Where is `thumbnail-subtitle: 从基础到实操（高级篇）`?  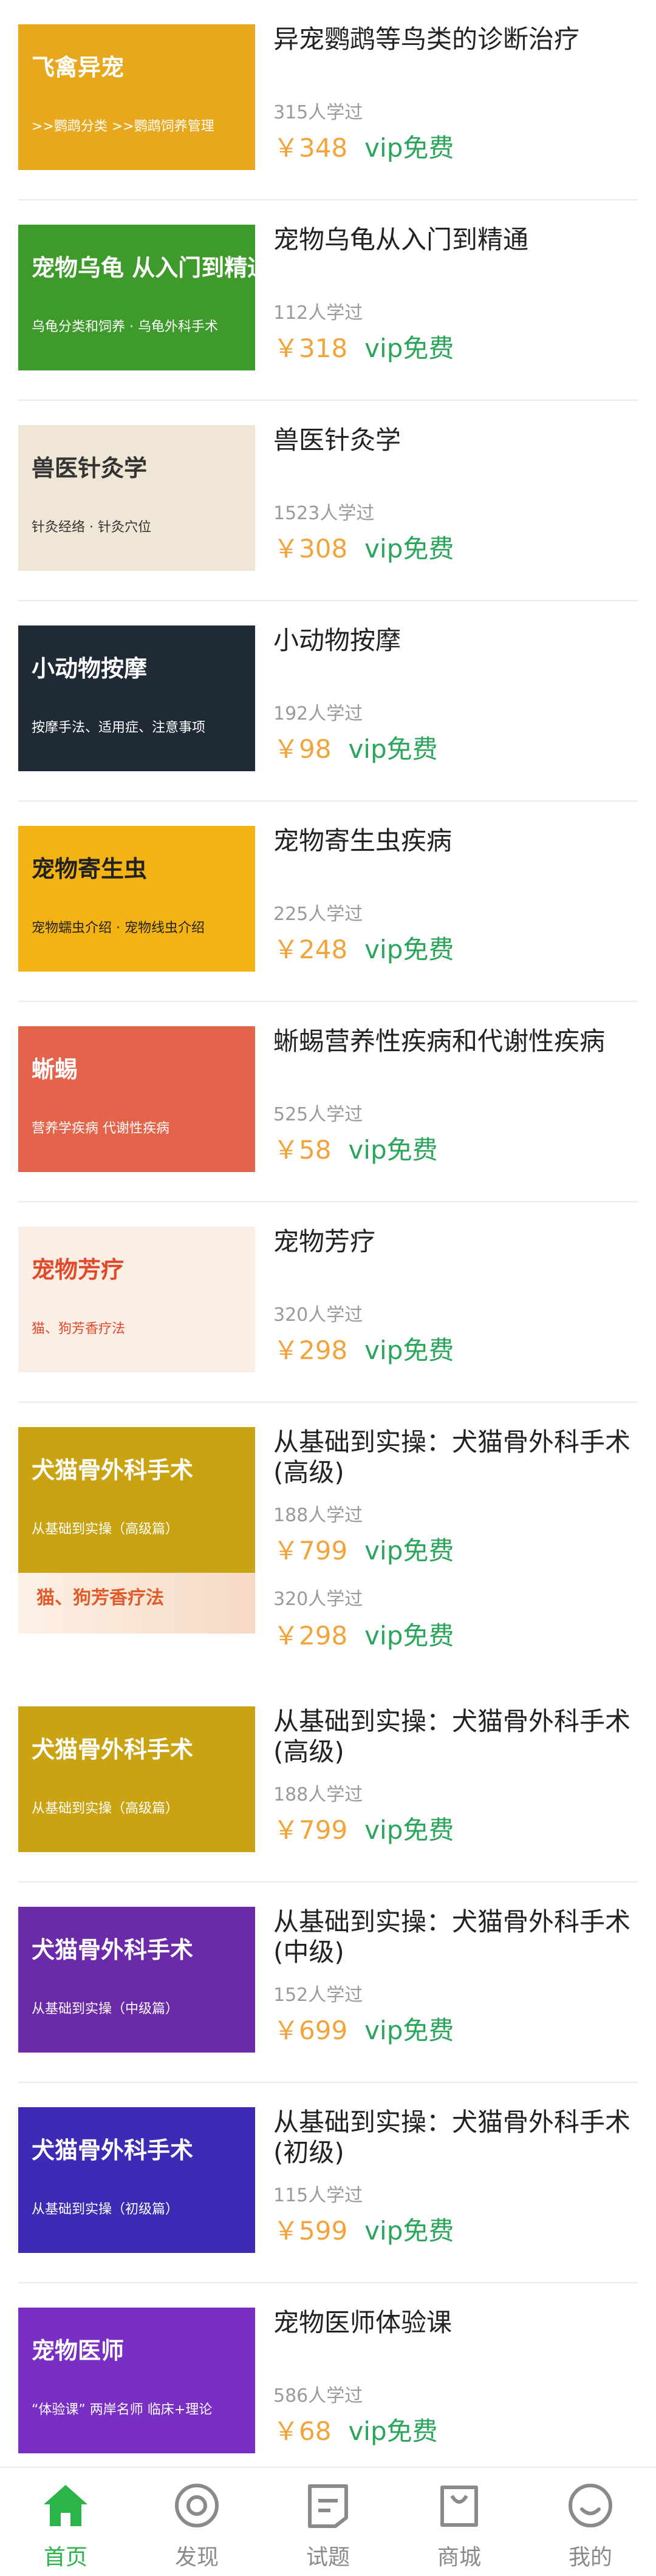 thumbnail-subtitle: 从基础到实操（高级篇） is located at coordinates (105, 1809).